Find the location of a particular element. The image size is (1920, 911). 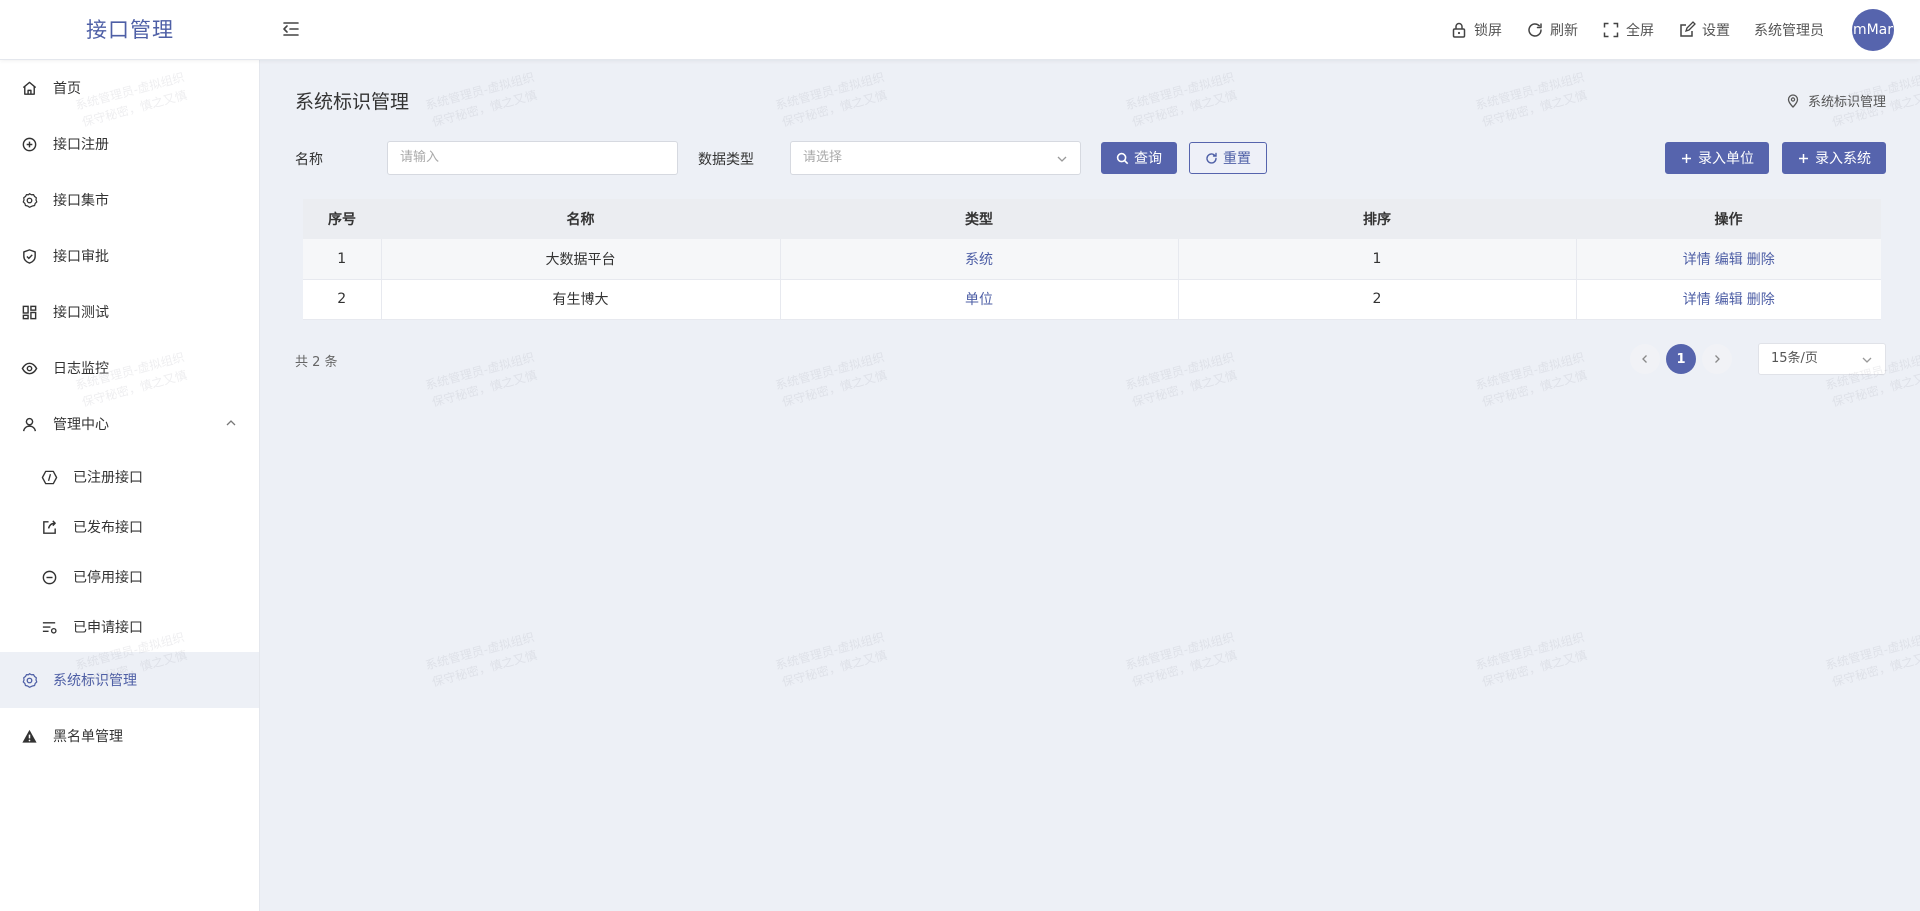

share-out-icon is located at coordinates (49, 527).